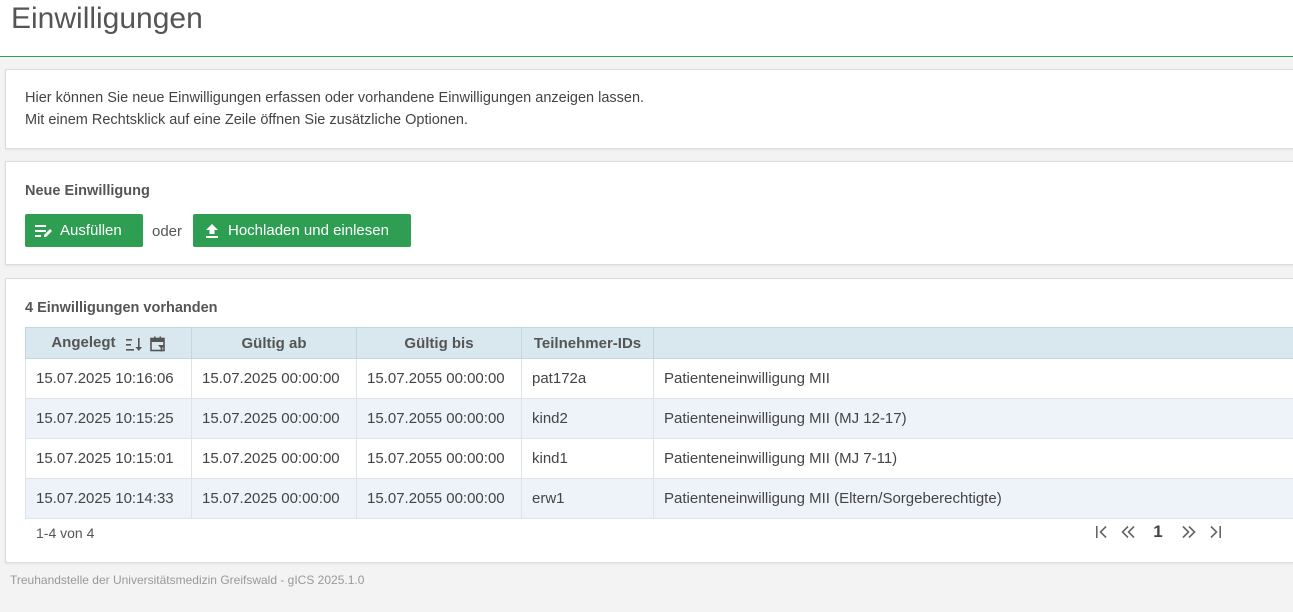 This screenshot has width=1293, height=612. I want to click on cell-template: Patienteneinwilligung MII (MJ 7-11), so click(973, 458).